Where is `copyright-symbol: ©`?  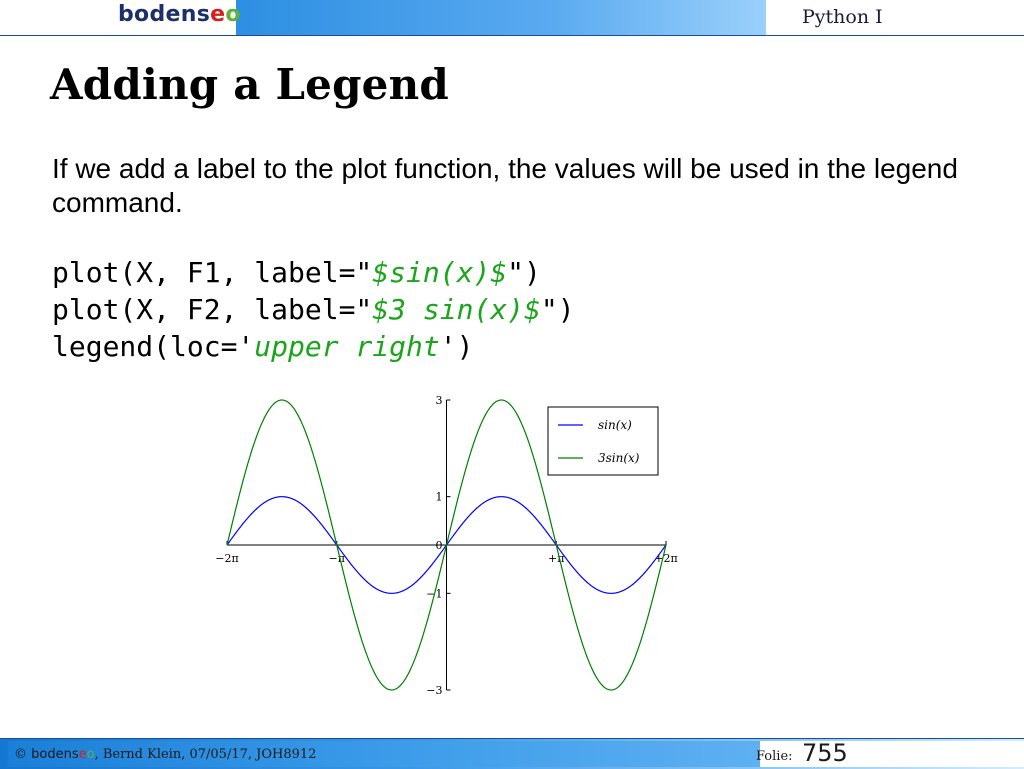 copyright-symbol: © is located at coordinates (23, 754).